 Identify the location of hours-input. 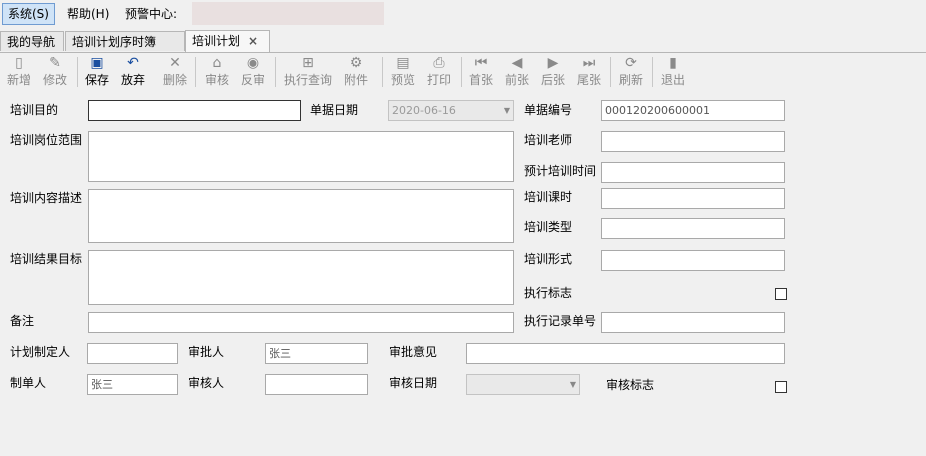
(693, 198).